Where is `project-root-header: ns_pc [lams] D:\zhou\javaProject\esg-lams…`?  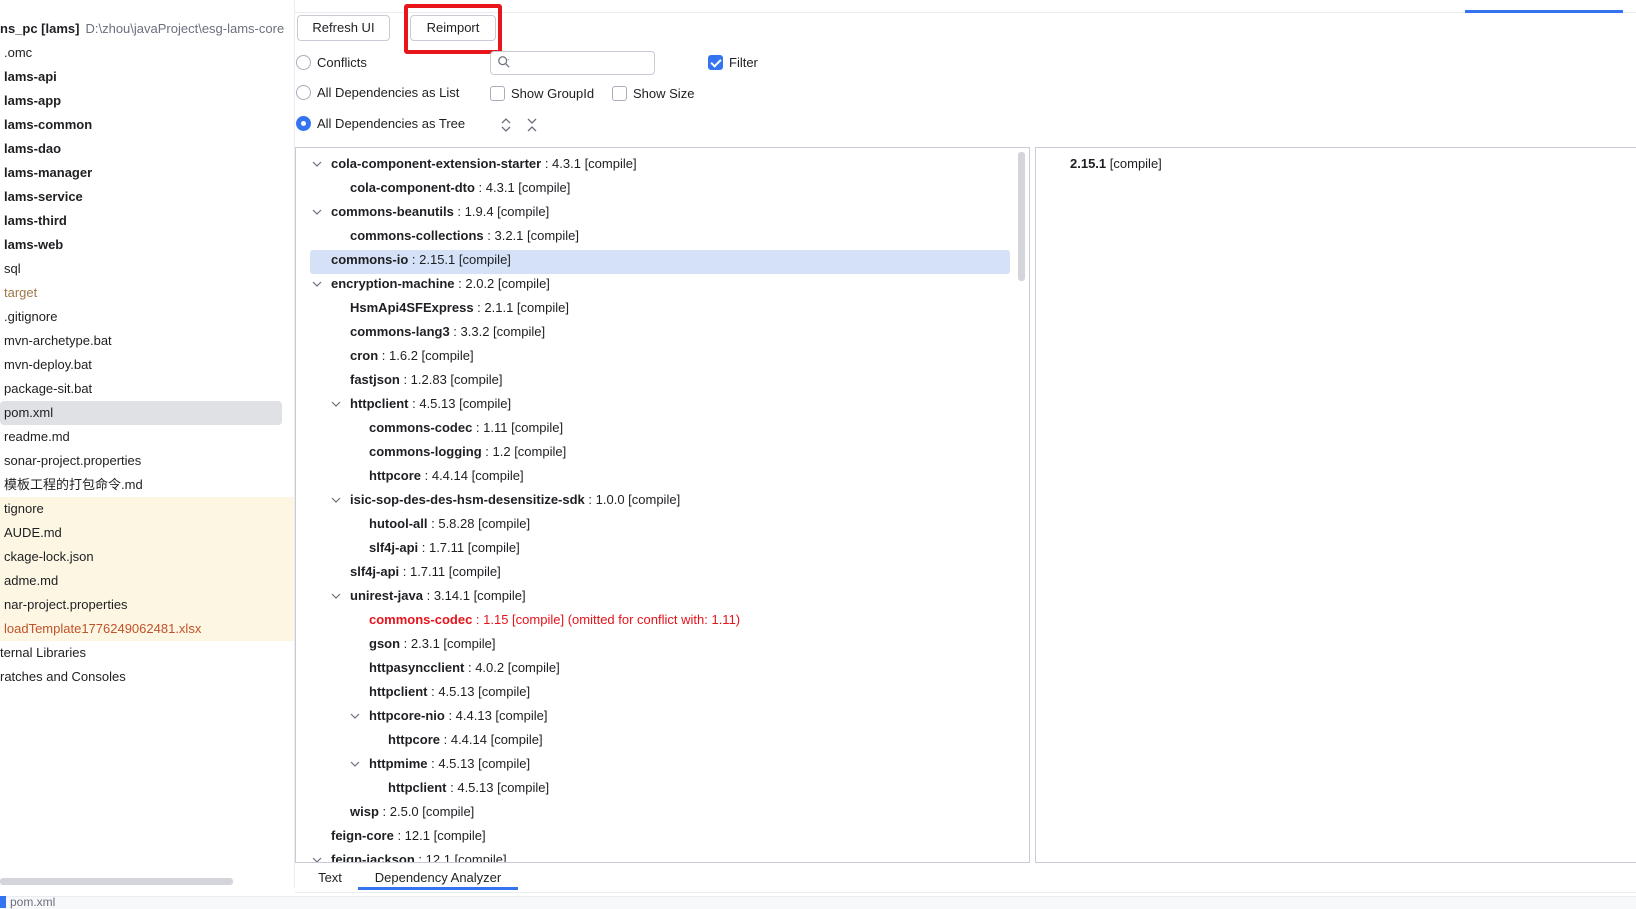 project-root-header: ns_pc [lams] D:\zhou\javaProject\esg-lams… is located at coordinates (142, 29).